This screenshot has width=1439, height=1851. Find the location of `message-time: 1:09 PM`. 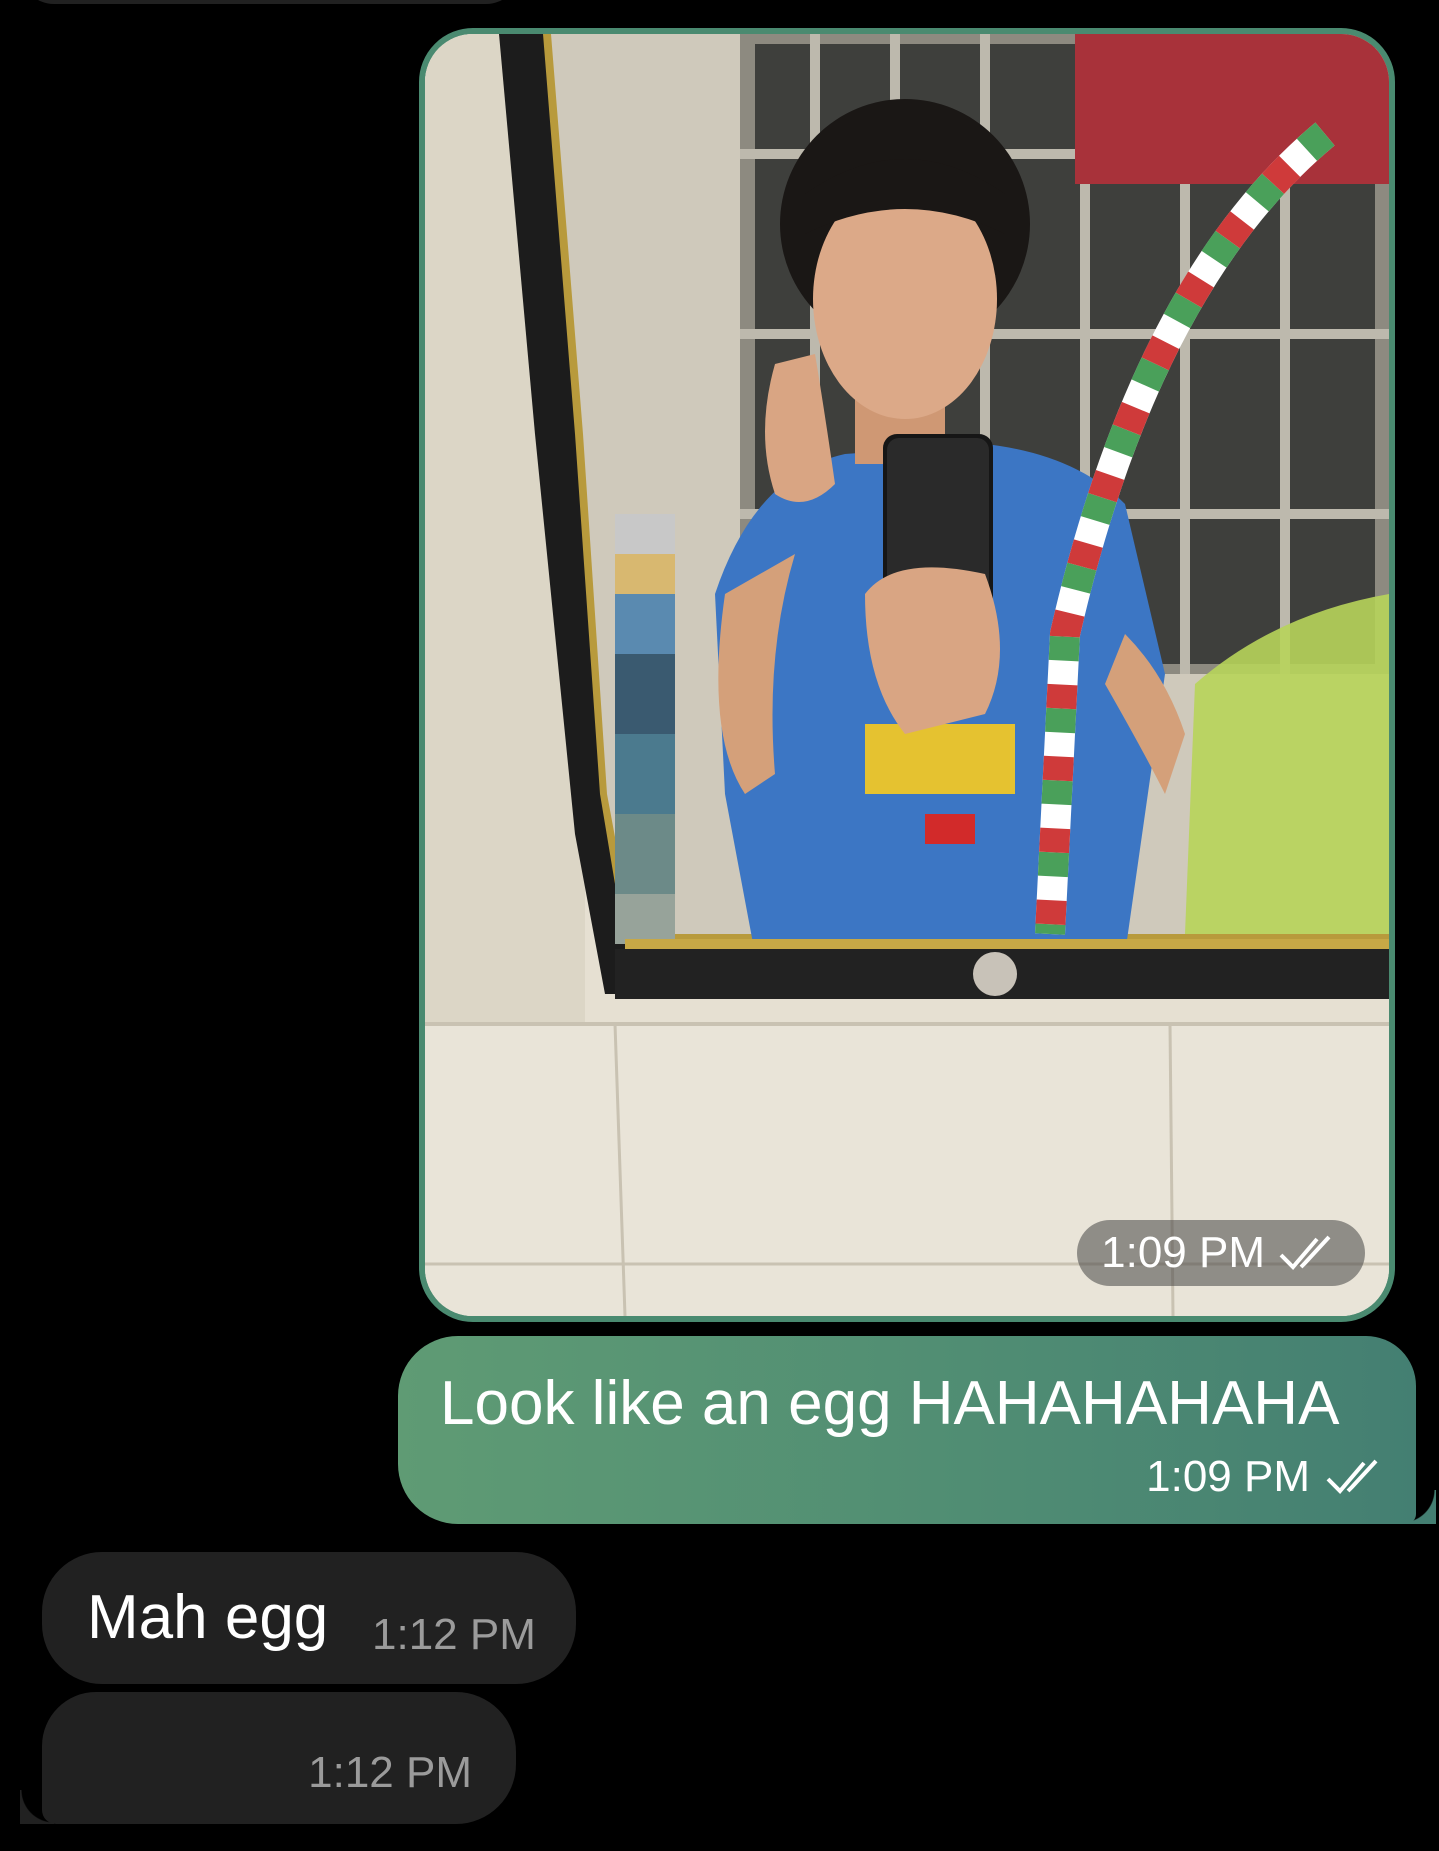

message-time: 1:09 PM is located at coordinates (1228, 1476).